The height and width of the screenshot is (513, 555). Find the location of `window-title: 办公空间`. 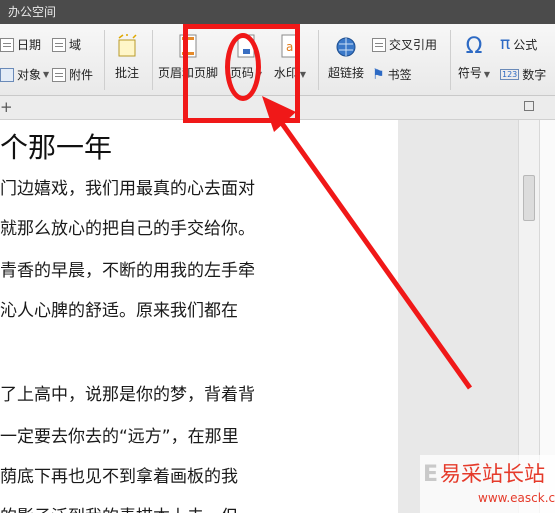

window-title: 办公空间 is located at coordinates (32, 12).